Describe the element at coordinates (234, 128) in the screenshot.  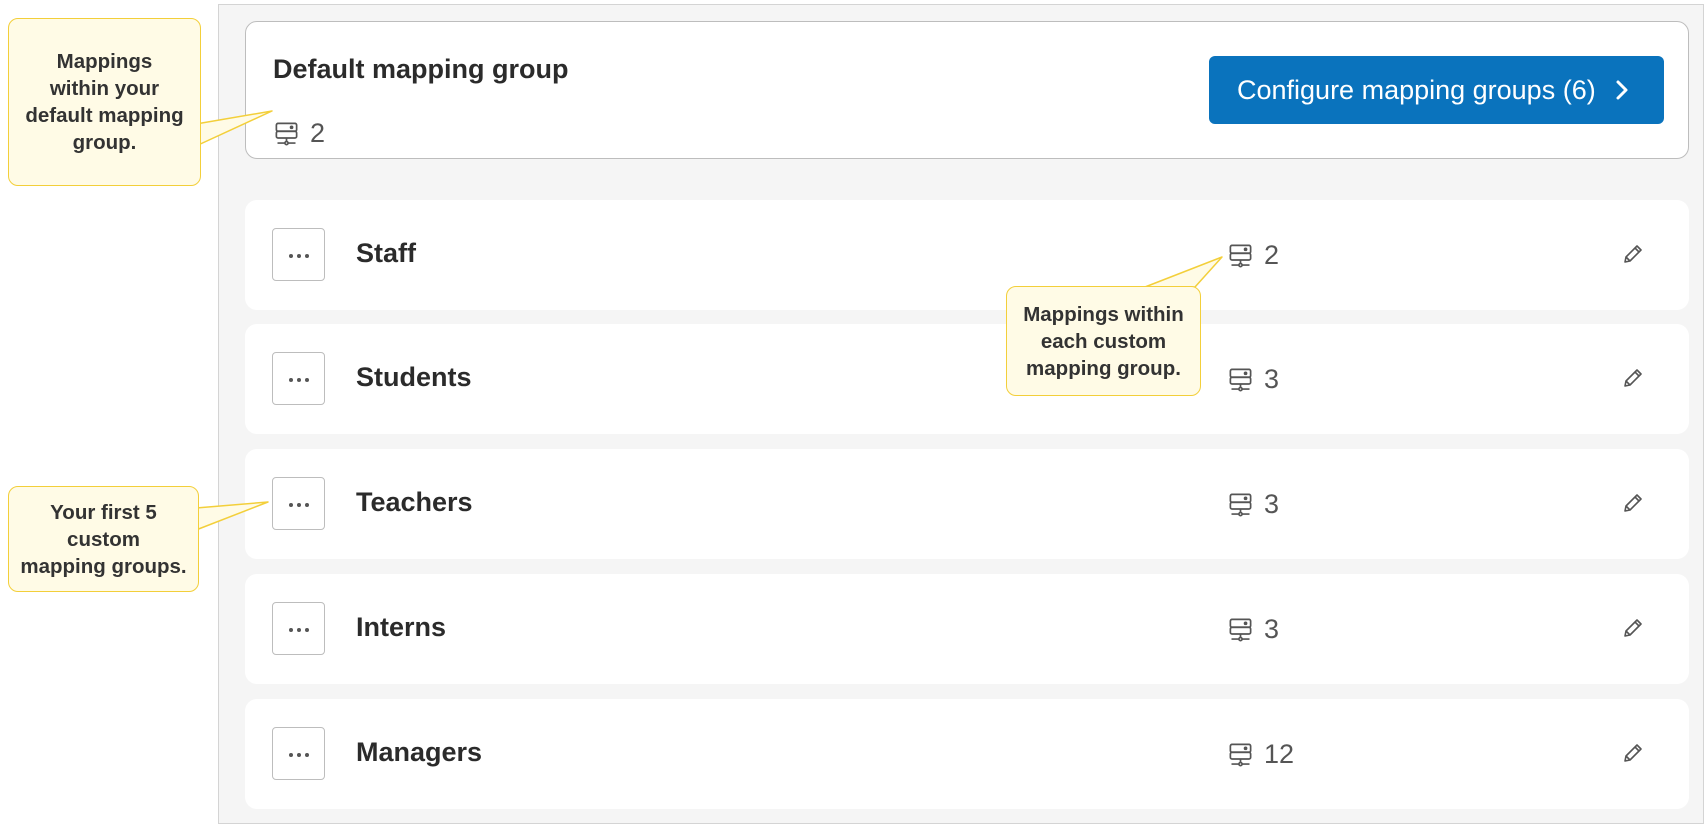
I see `callout-pointer-default` at that location.